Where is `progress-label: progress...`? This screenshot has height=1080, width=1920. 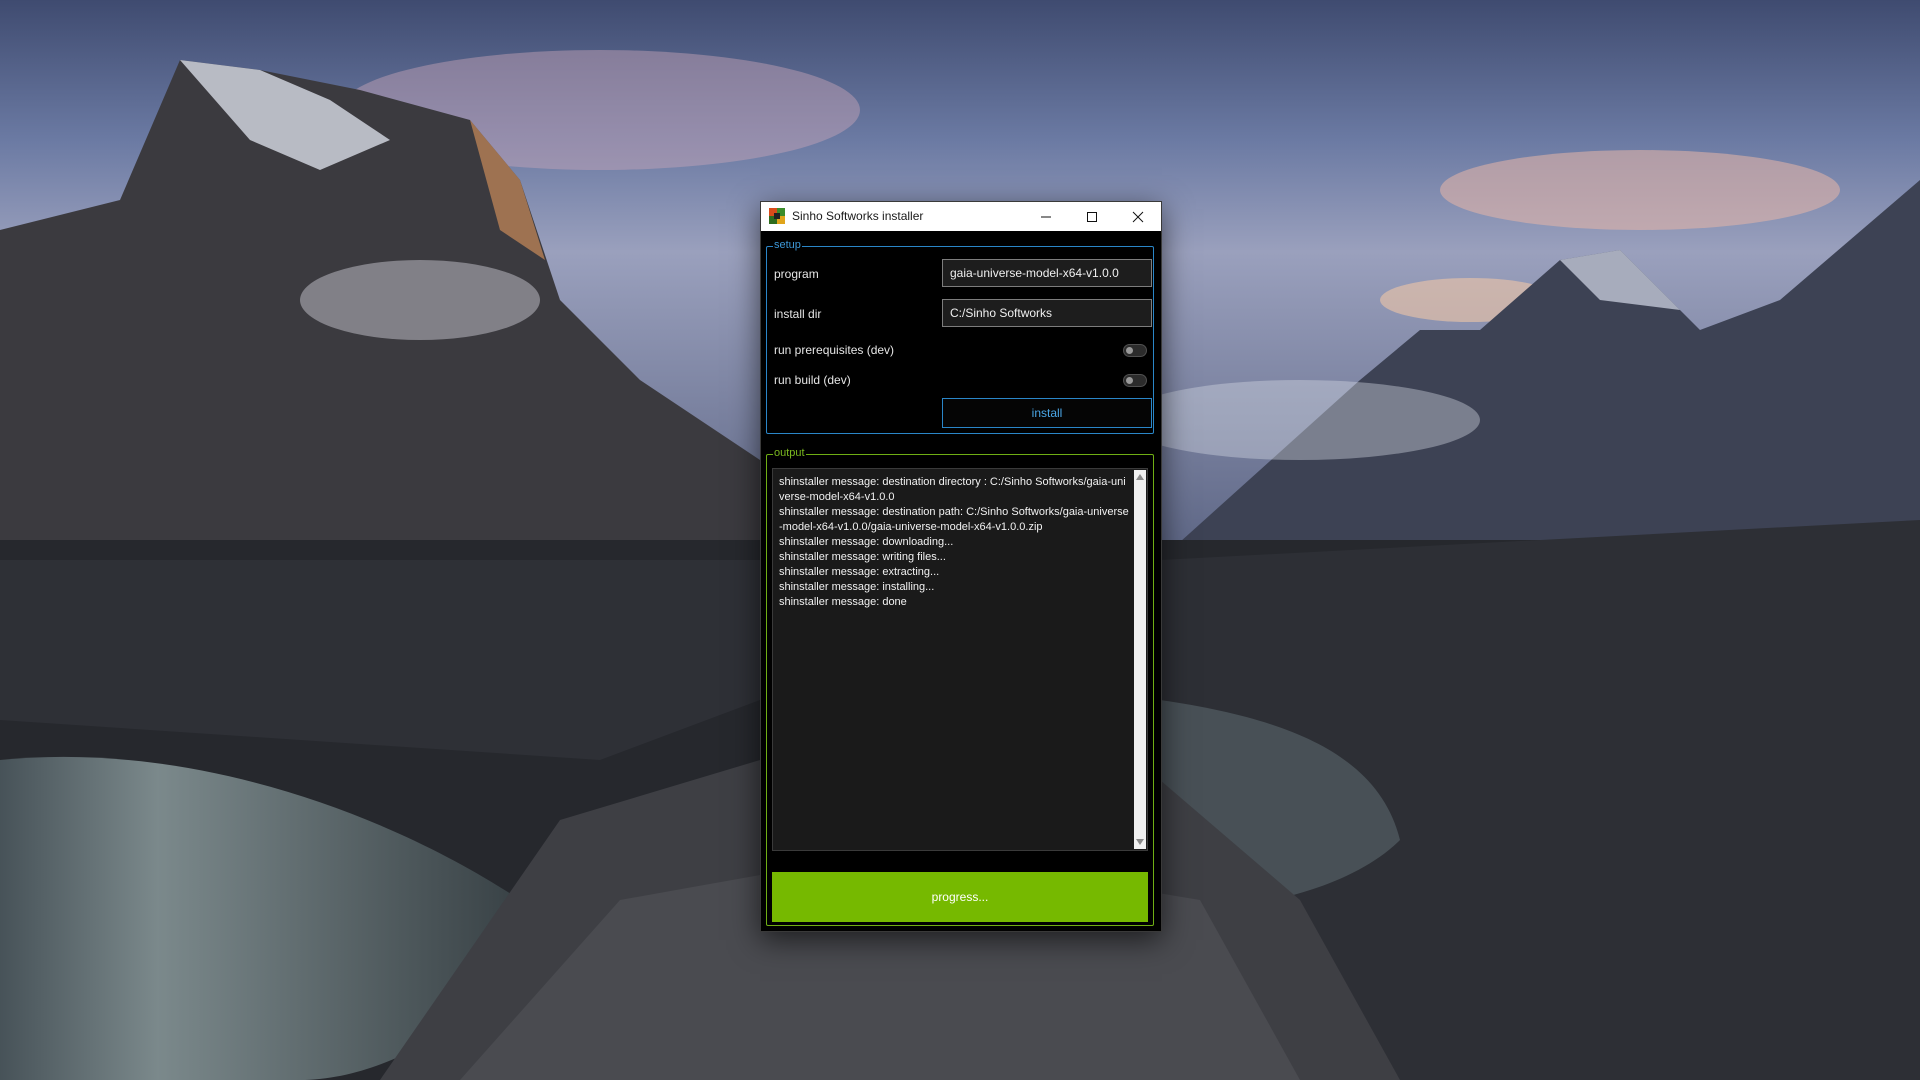
progress-label: progress... is located at coordinates (960, 897).